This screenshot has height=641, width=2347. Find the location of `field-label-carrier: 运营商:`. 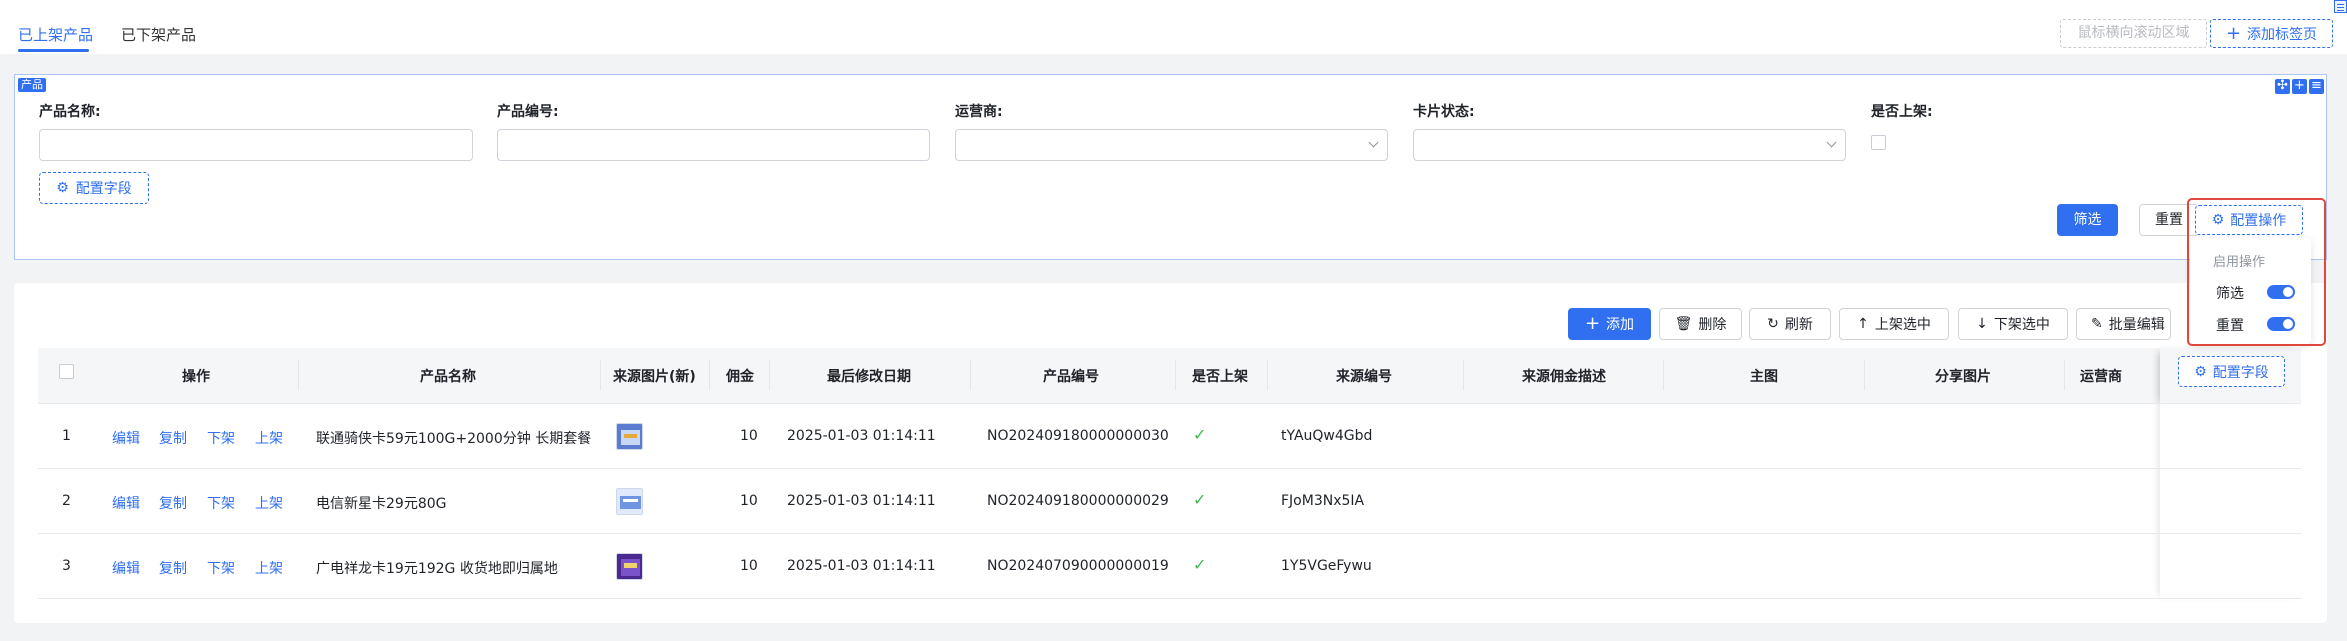

field-label-carrier: 运营商: is located at coordinates (979, 112).